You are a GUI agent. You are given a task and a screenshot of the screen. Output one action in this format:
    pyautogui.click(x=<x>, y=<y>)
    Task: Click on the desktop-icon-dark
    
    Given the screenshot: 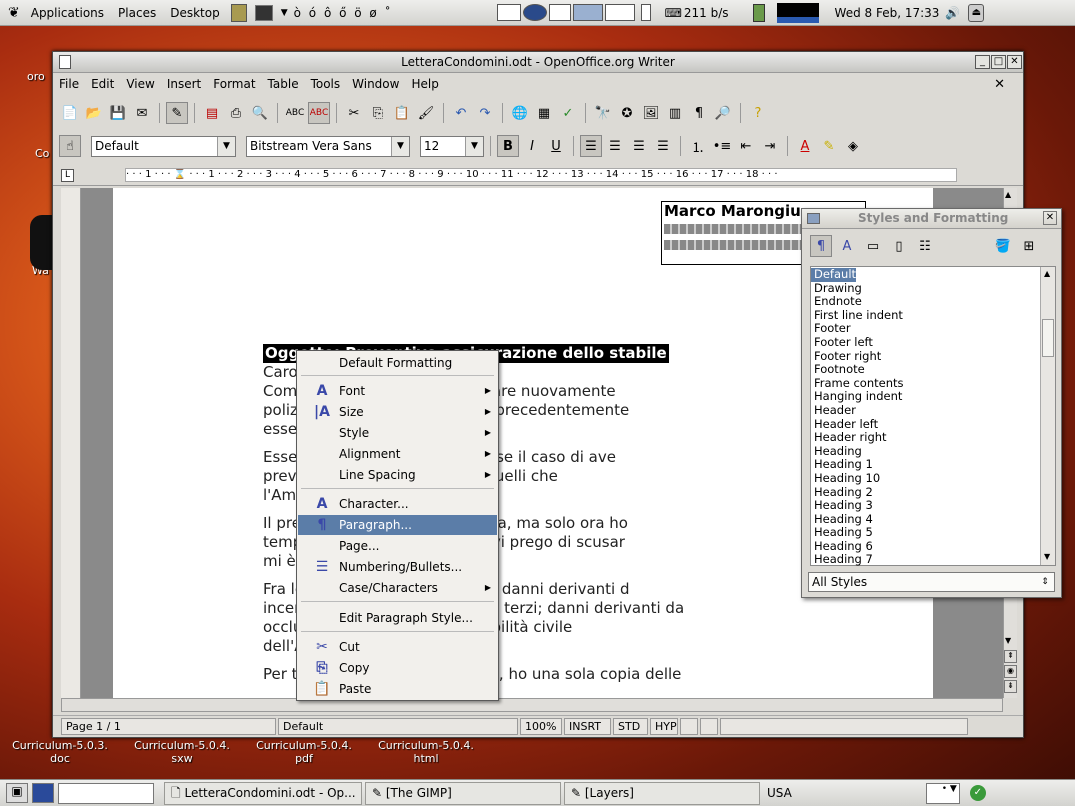 What is the action you would take?
    pyautogui.click(x=41, y=242)
    